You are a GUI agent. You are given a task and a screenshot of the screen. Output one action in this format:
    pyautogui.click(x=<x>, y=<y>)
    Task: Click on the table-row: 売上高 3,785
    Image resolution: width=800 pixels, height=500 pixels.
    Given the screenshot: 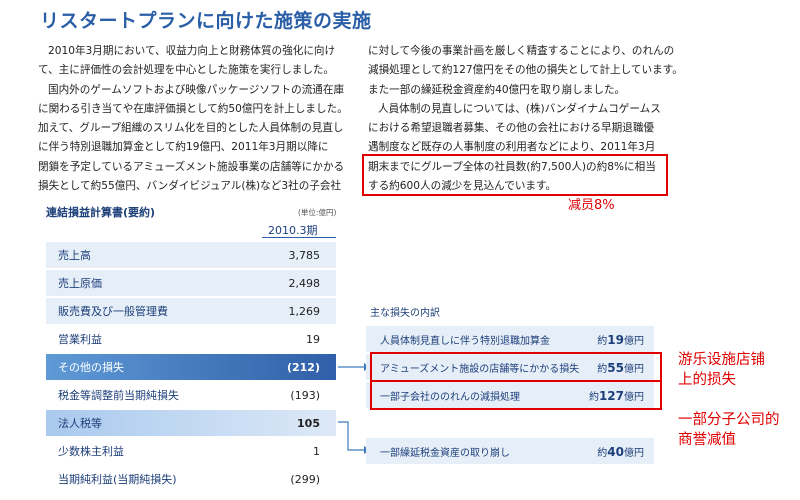 What is the action you would take?
    pyautogui.click(x=191, y=255)
    